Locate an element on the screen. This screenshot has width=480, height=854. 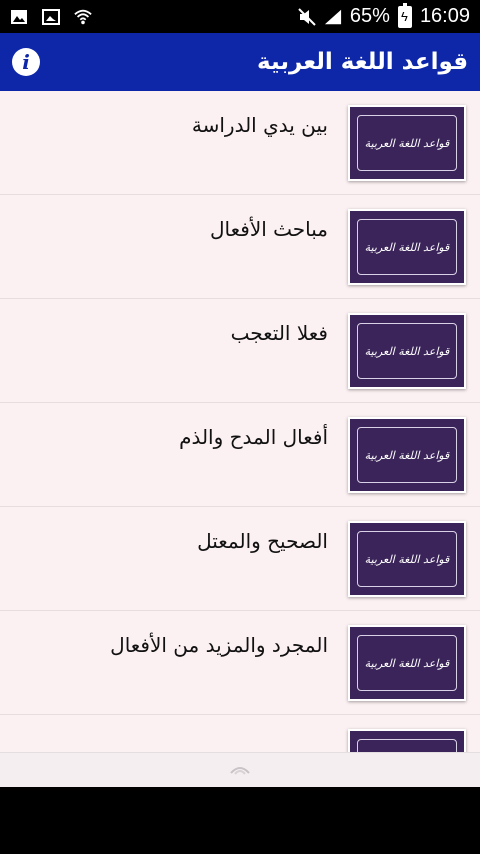
info-icon: i is located at coordinates (26, 62).